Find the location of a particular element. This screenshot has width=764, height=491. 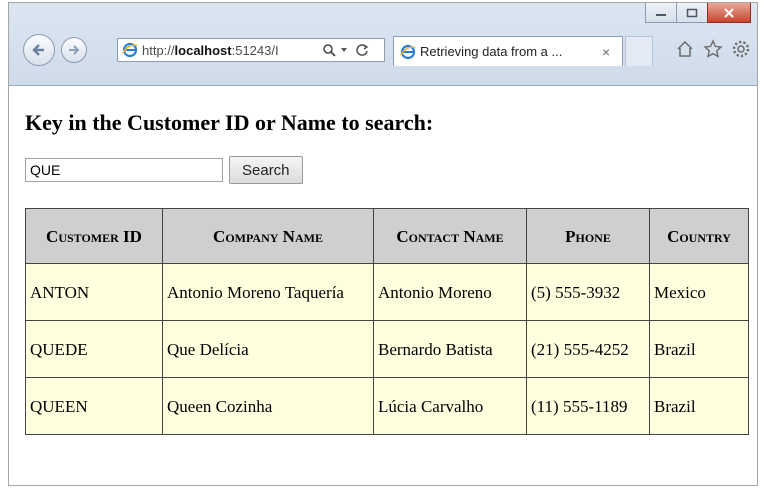

search-icon is located at coordinates (329, 50).